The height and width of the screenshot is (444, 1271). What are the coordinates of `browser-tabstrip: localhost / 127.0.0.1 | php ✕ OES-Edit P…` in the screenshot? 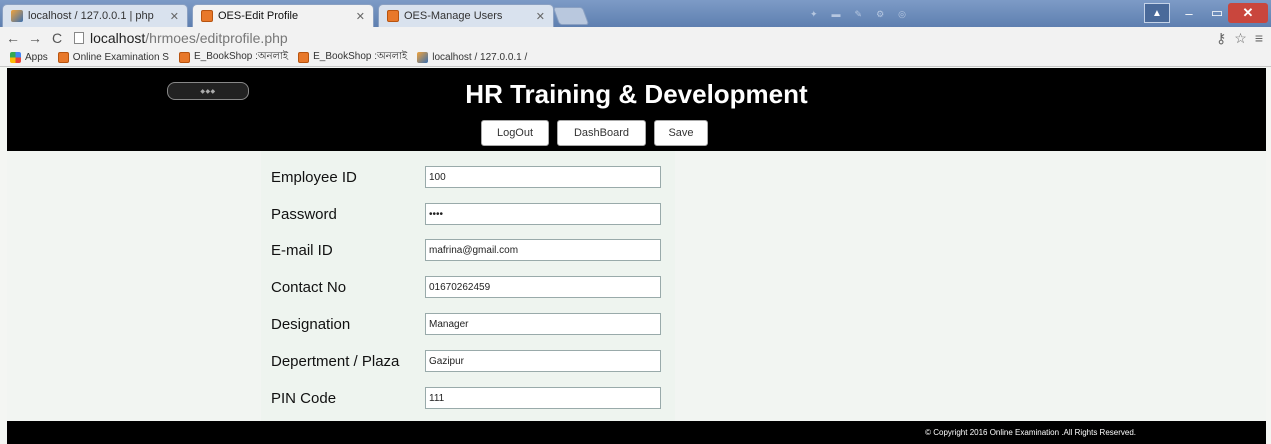 It's located at (635, 13).